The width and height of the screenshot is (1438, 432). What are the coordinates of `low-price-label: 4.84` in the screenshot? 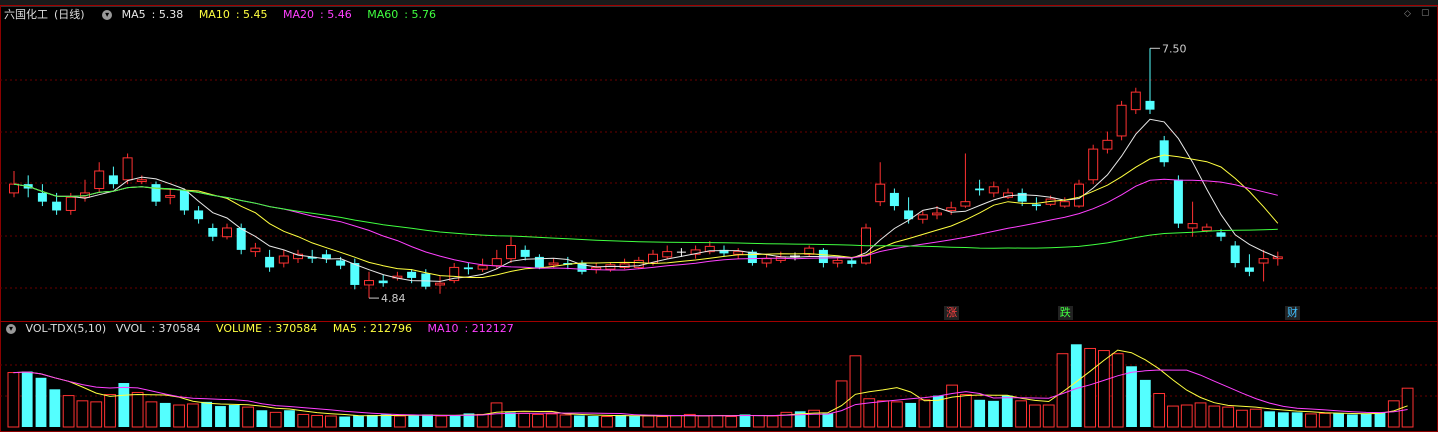 It's located at (393, 298).